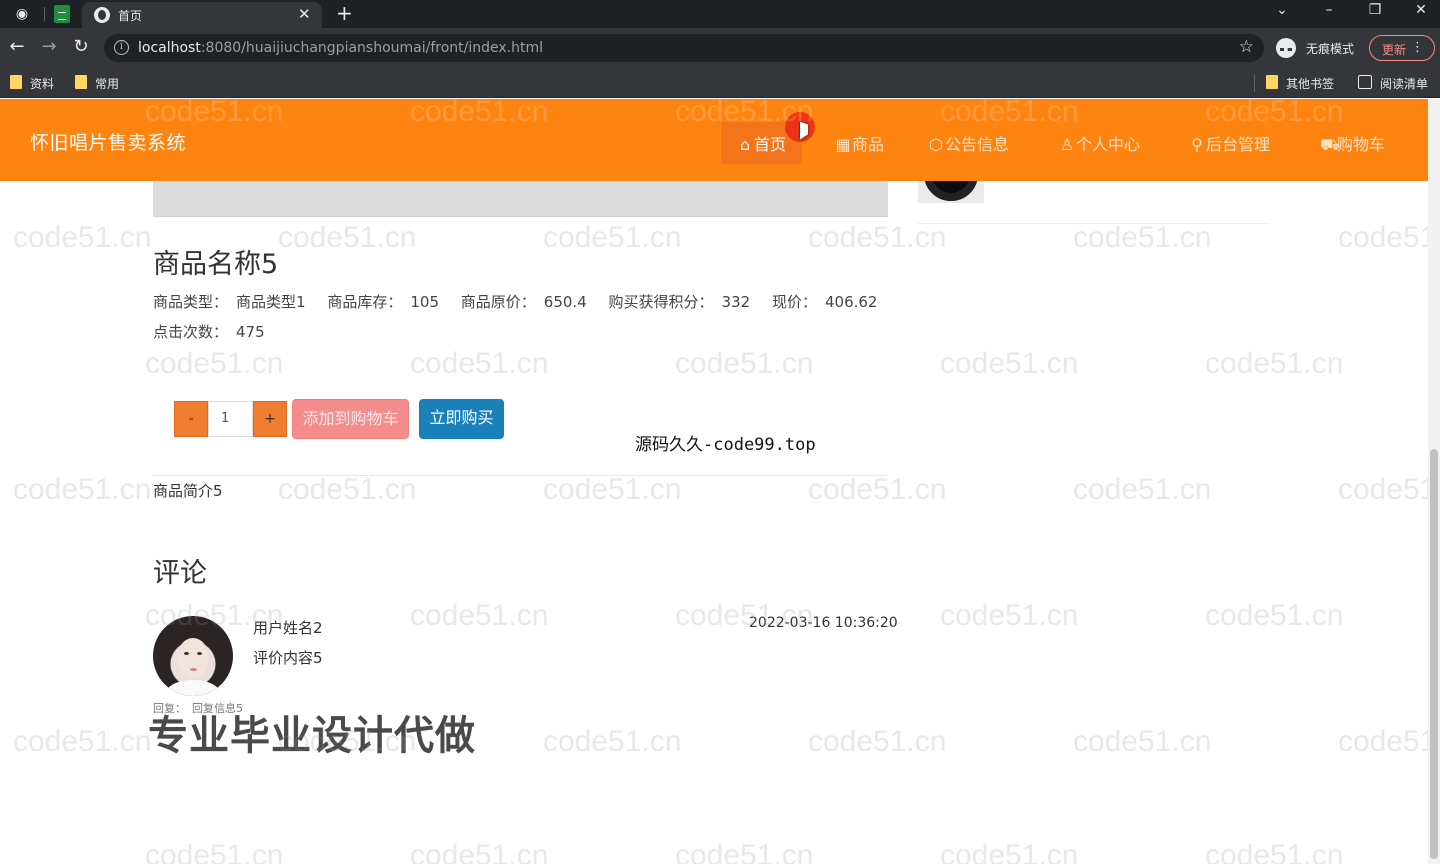 This screenshot has width=1440, height=864. I want to click on grid-icon: ▦, so click(843, 144).